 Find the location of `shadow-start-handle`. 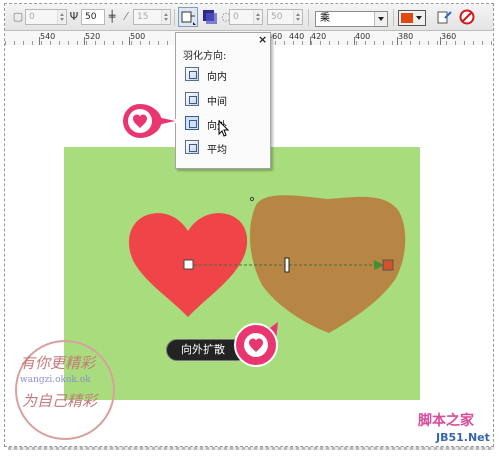

shadow-start-handle is located at coordinates (188, 264).